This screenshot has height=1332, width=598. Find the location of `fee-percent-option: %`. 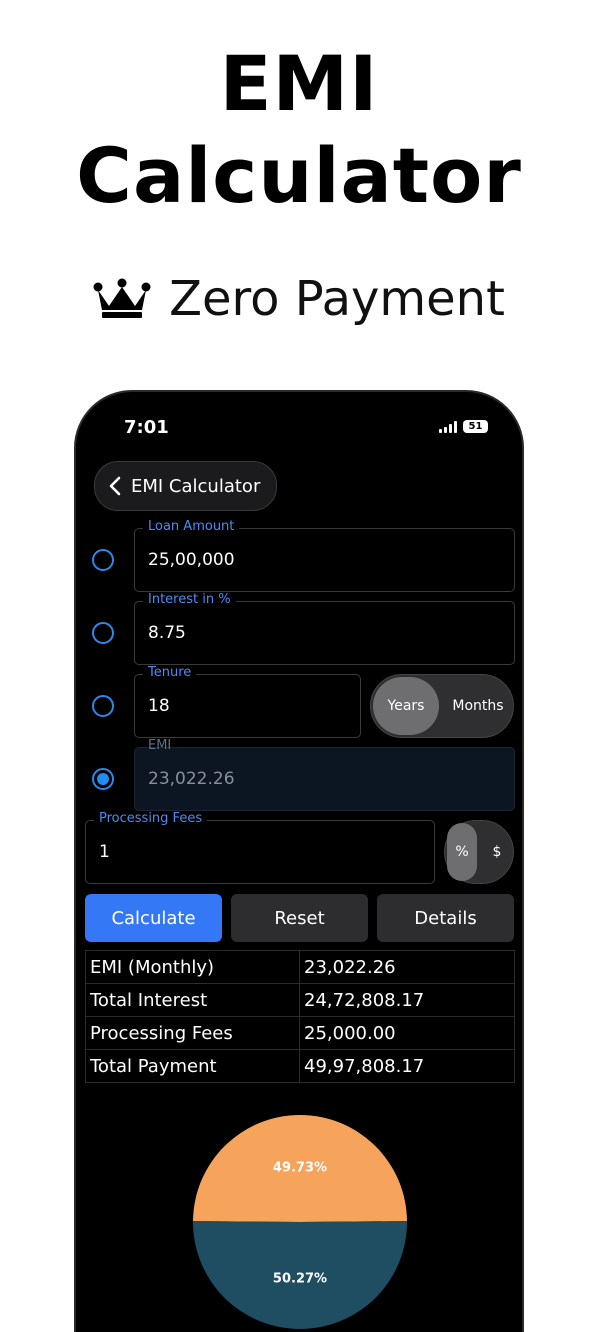

fee-percent-option: % is located at coordinates (462, 852).